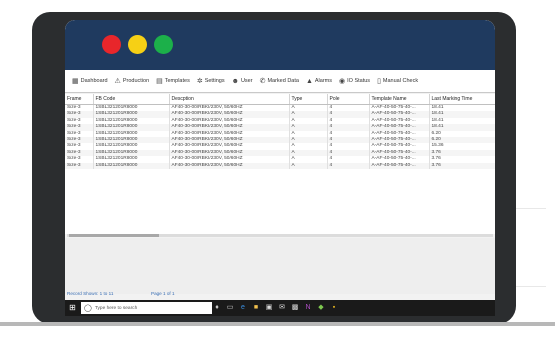 The height and width of the screenshot is (340, 555). What do you see at coordinates (75, 81) in the screenshot?
I see `dashboard-icon: ▦` at bounding box center [75, 81].